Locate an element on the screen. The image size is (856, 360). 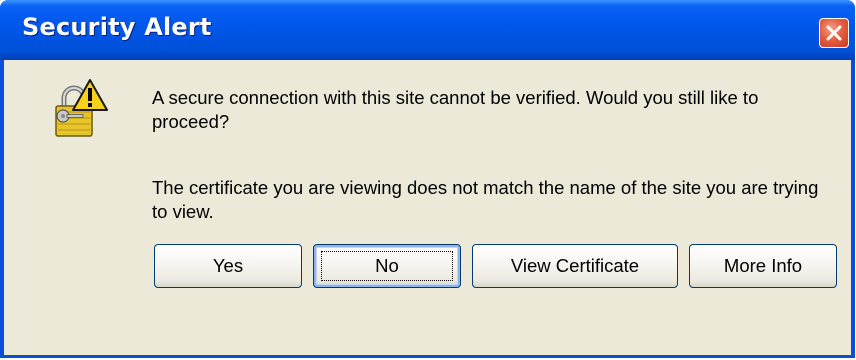
yes-button-label: Yes is located at coordinates (228, 265).